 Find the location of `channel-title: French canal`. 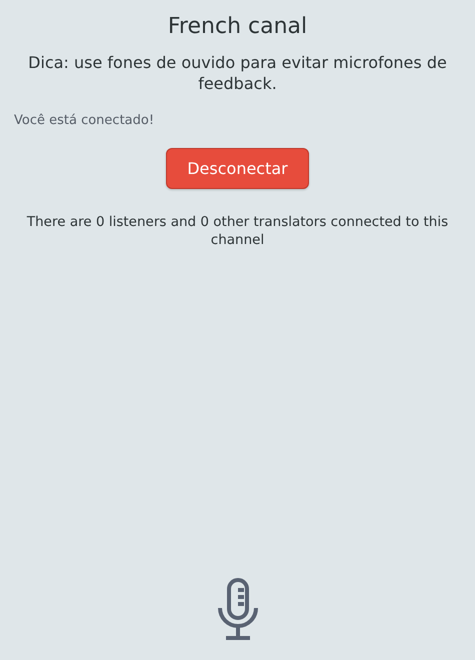

channel-title: French canal is located at coordinates (238, 26).